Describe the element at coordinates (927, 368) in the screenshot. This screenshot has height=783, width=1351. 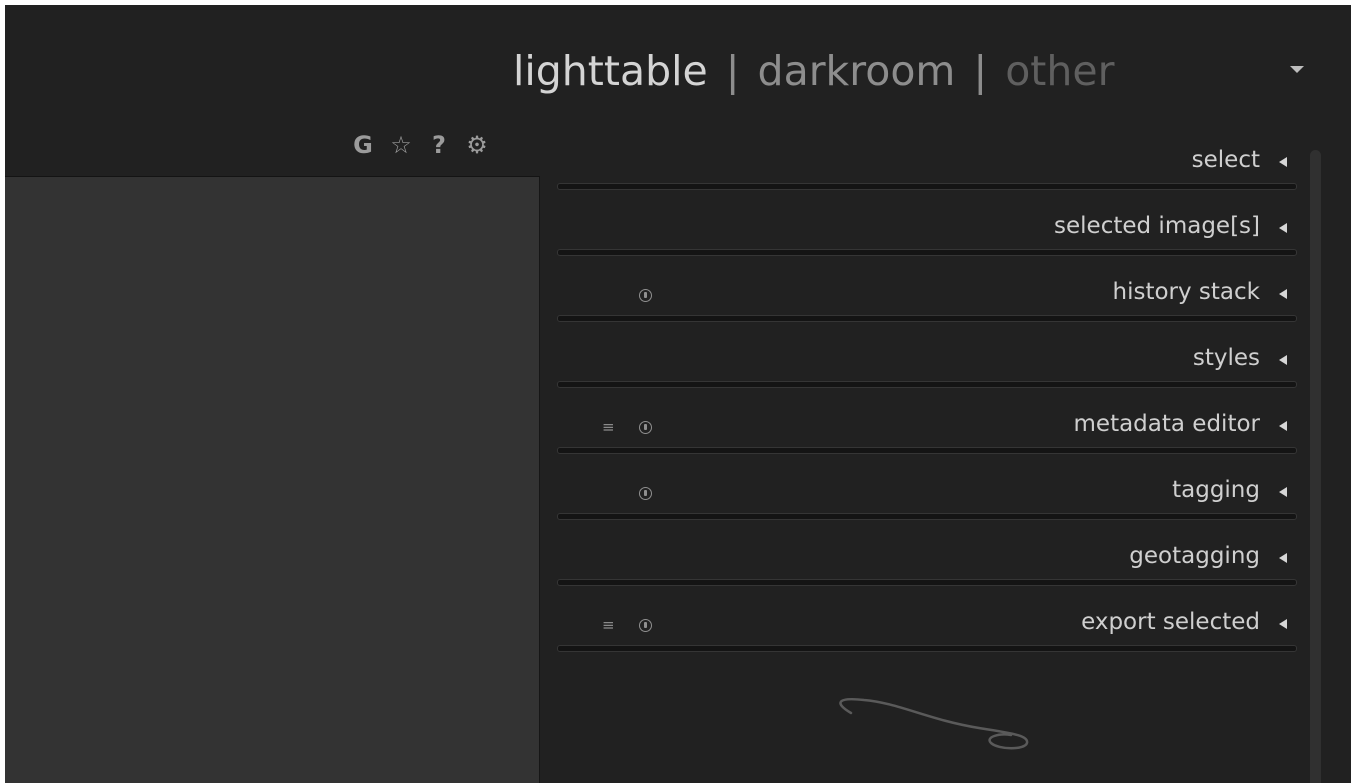
I see `module-styles: styles` at that location.